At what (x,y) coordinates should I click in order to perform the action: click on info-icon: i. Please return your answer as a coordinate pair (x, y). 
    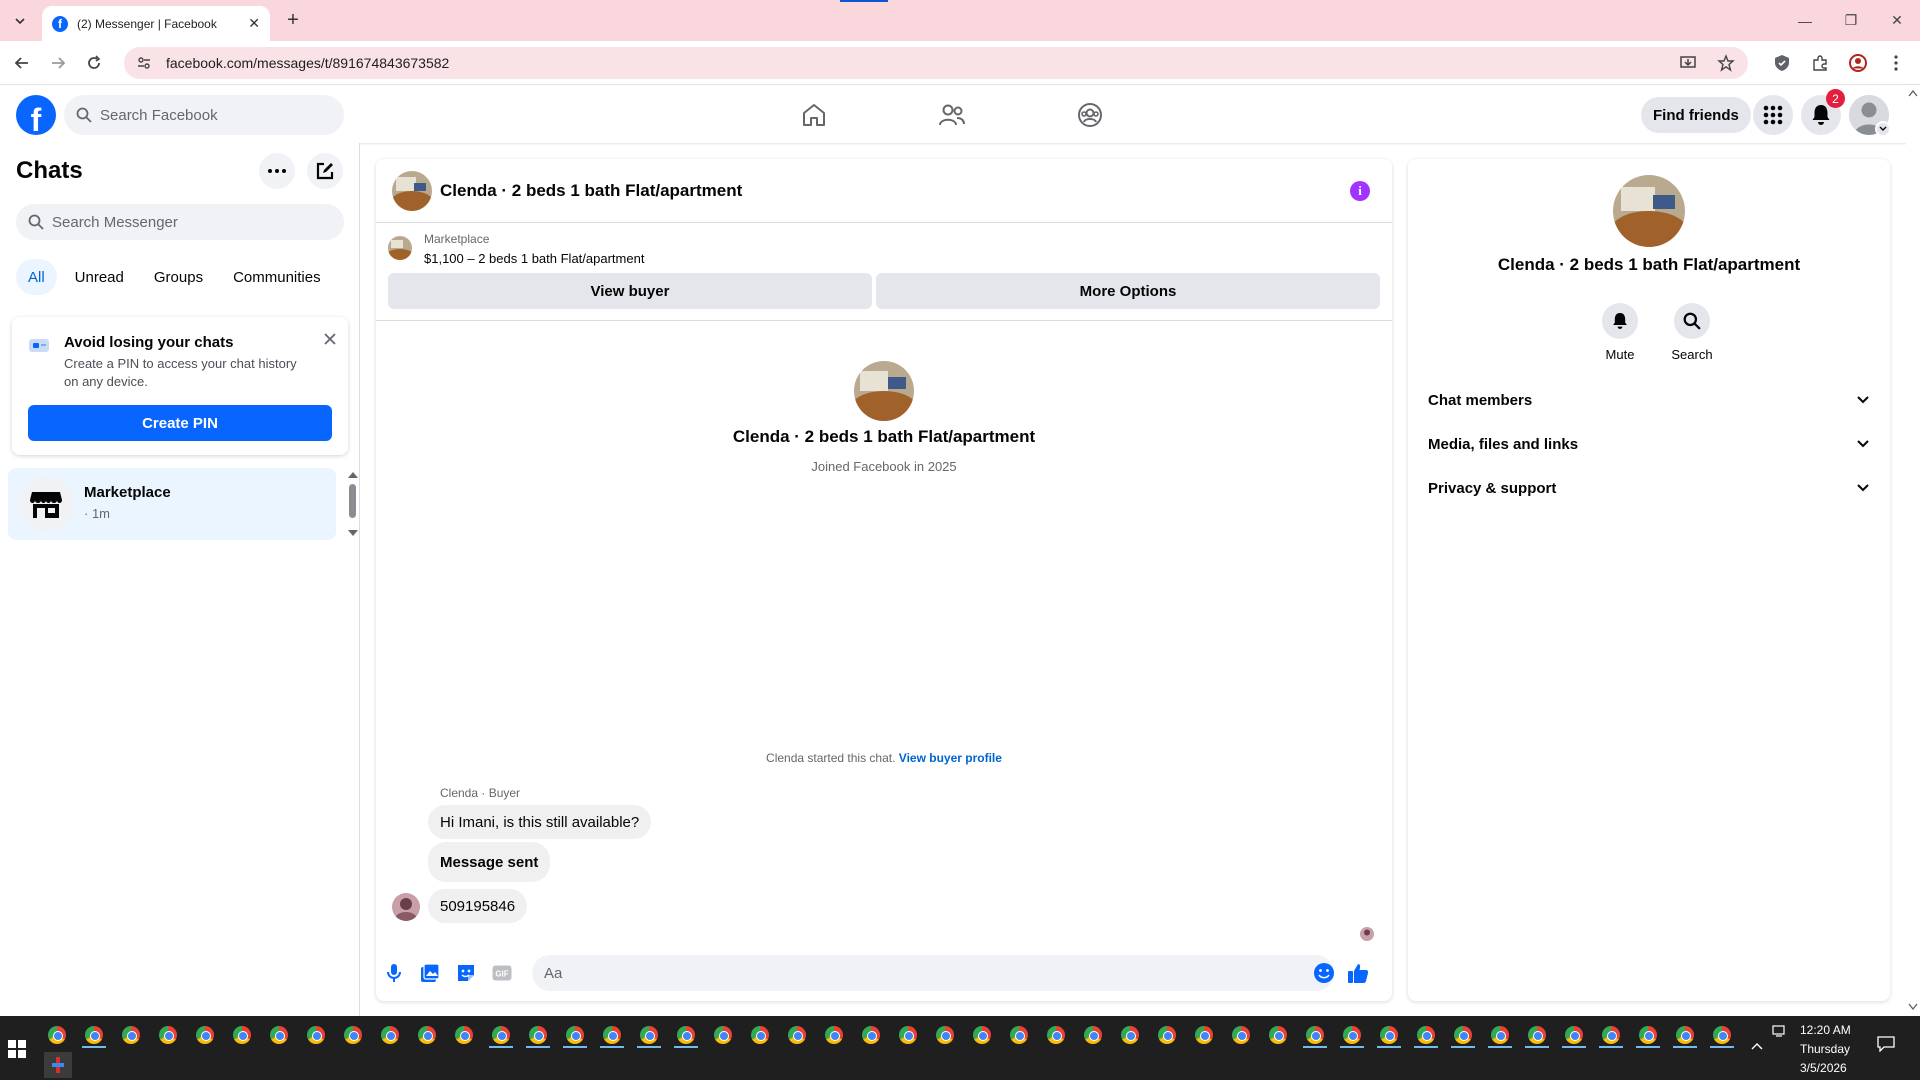
    Looking at the image, I should click on (1360, 191).